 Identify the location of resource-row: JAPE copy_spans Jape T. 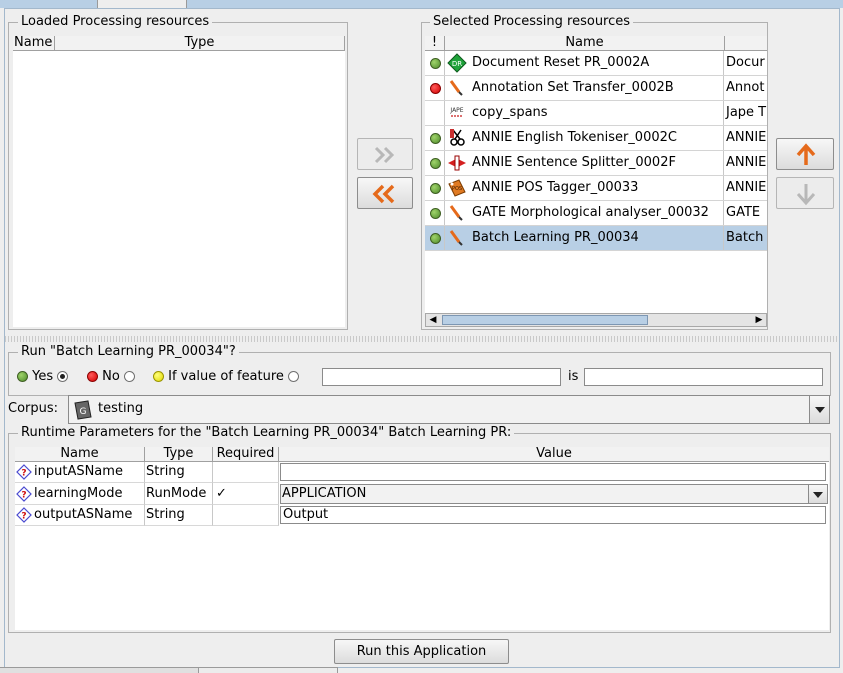
(596, 113).